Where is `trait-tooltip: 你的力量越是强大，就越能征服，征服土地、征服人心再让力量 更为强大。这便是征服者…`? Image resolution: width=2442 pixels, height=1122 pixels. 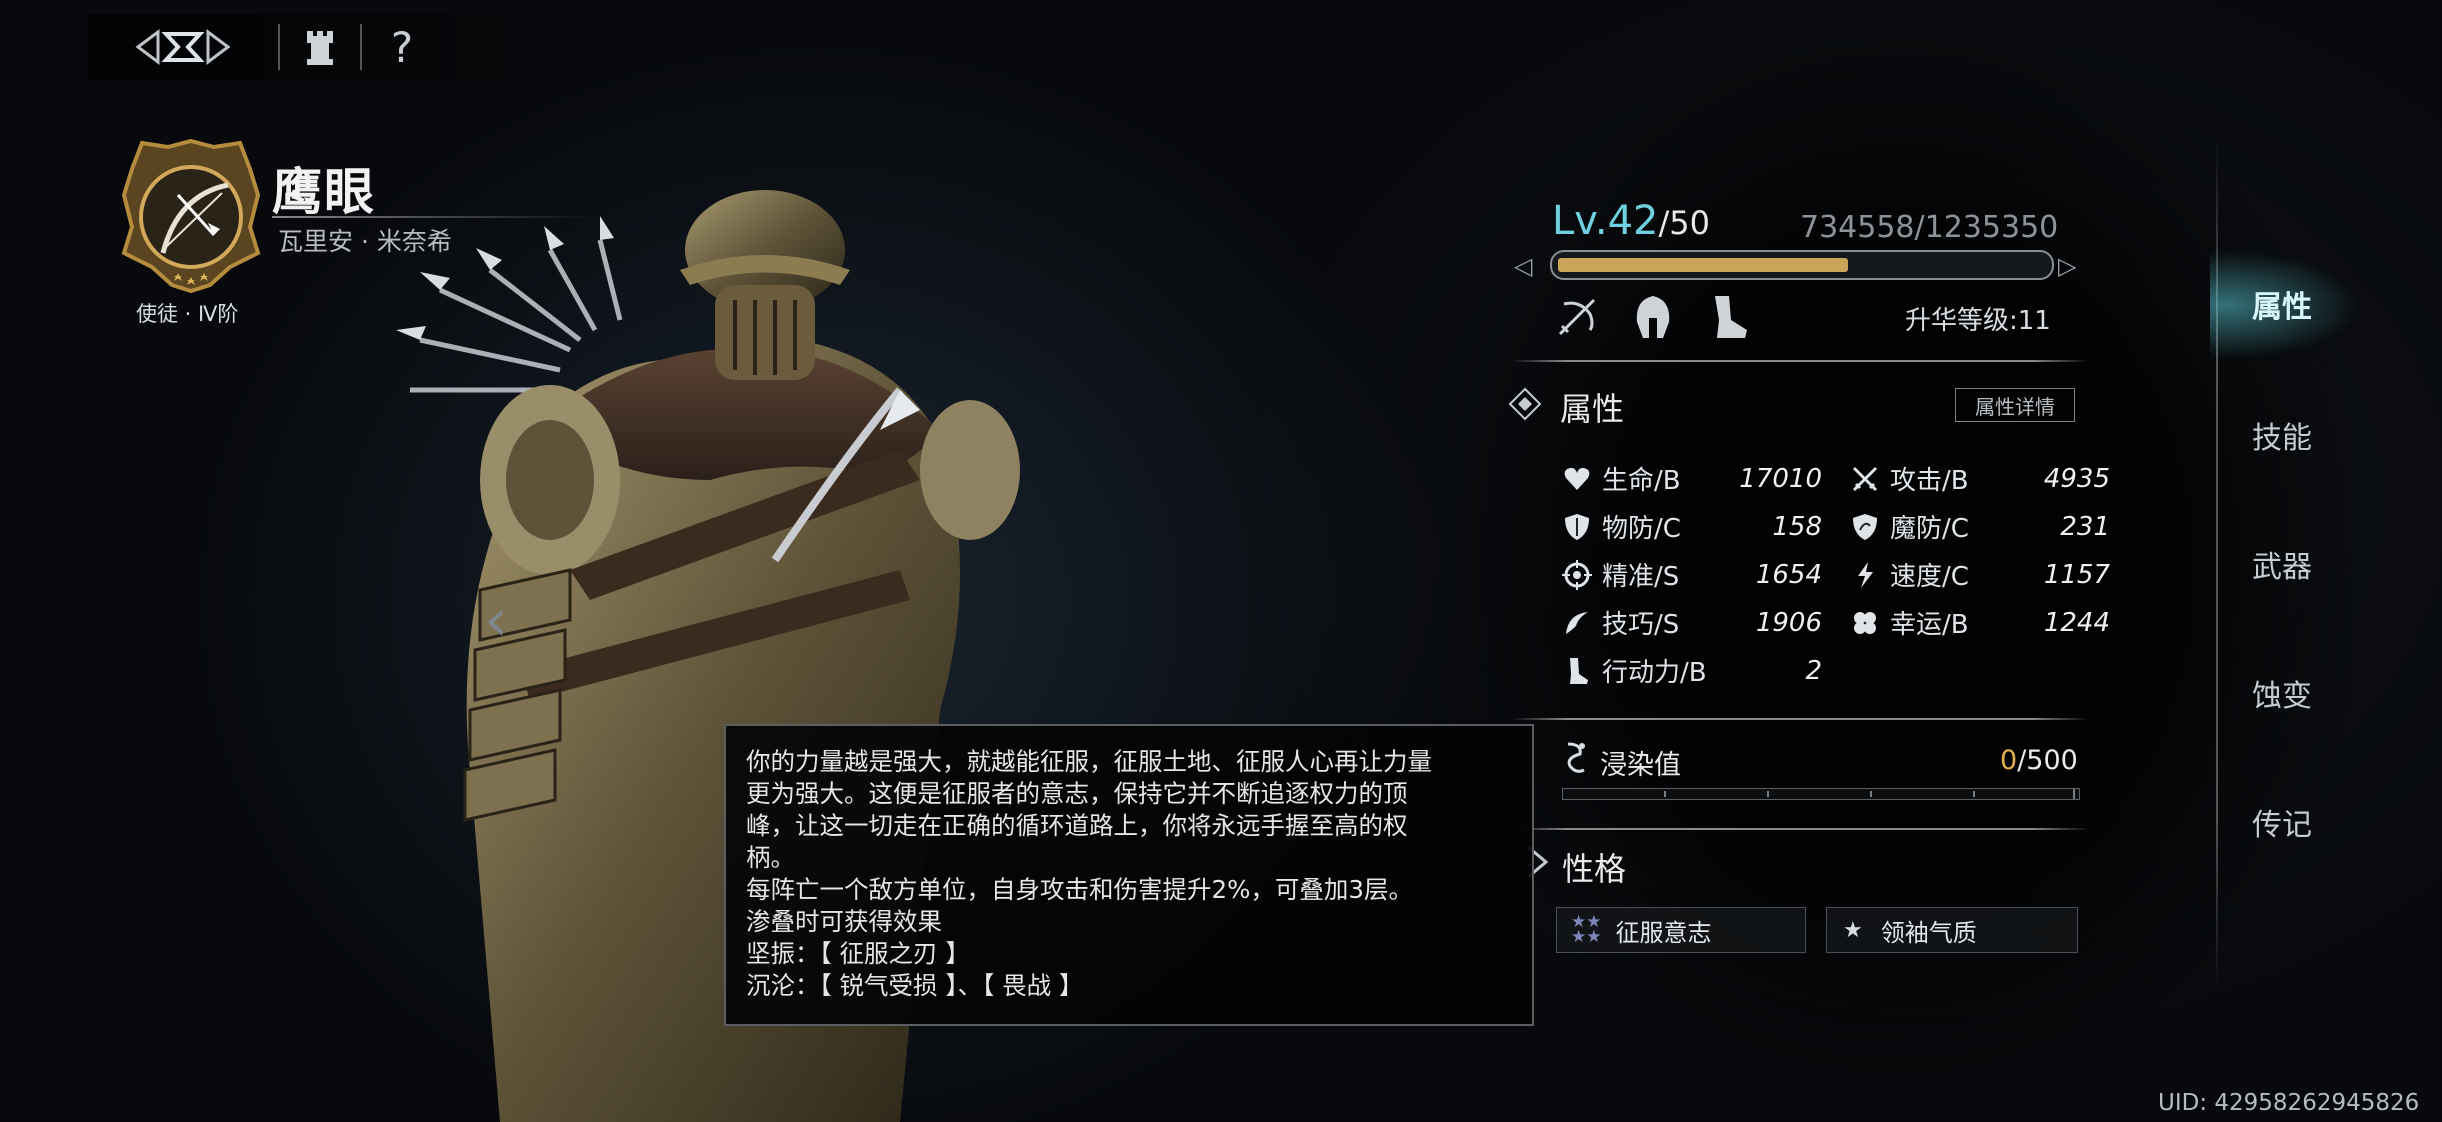 trait-tooltip: 你的力量越是强大，就越能征服，征服土地、征服人心再让力量 更为强大。这便是征服者… is located at coordinates (1129, 875).